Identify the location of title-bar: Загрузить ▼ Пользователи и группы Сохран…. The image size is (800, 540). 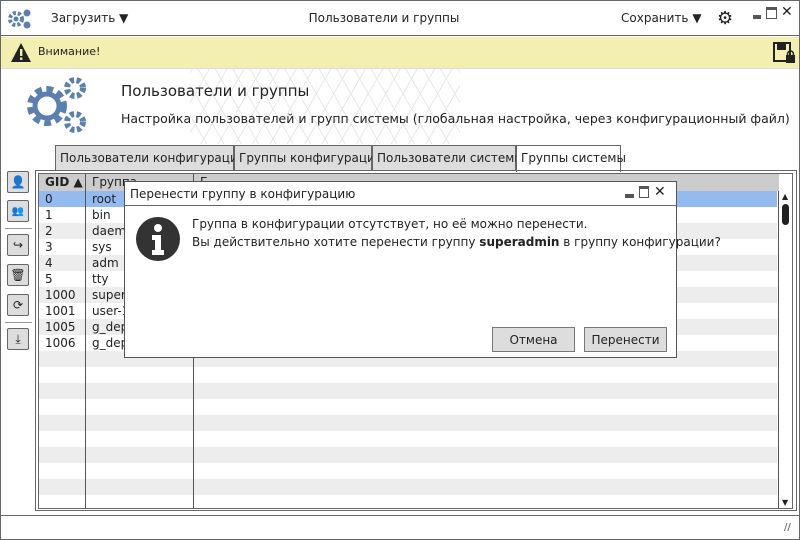
(400, 18).